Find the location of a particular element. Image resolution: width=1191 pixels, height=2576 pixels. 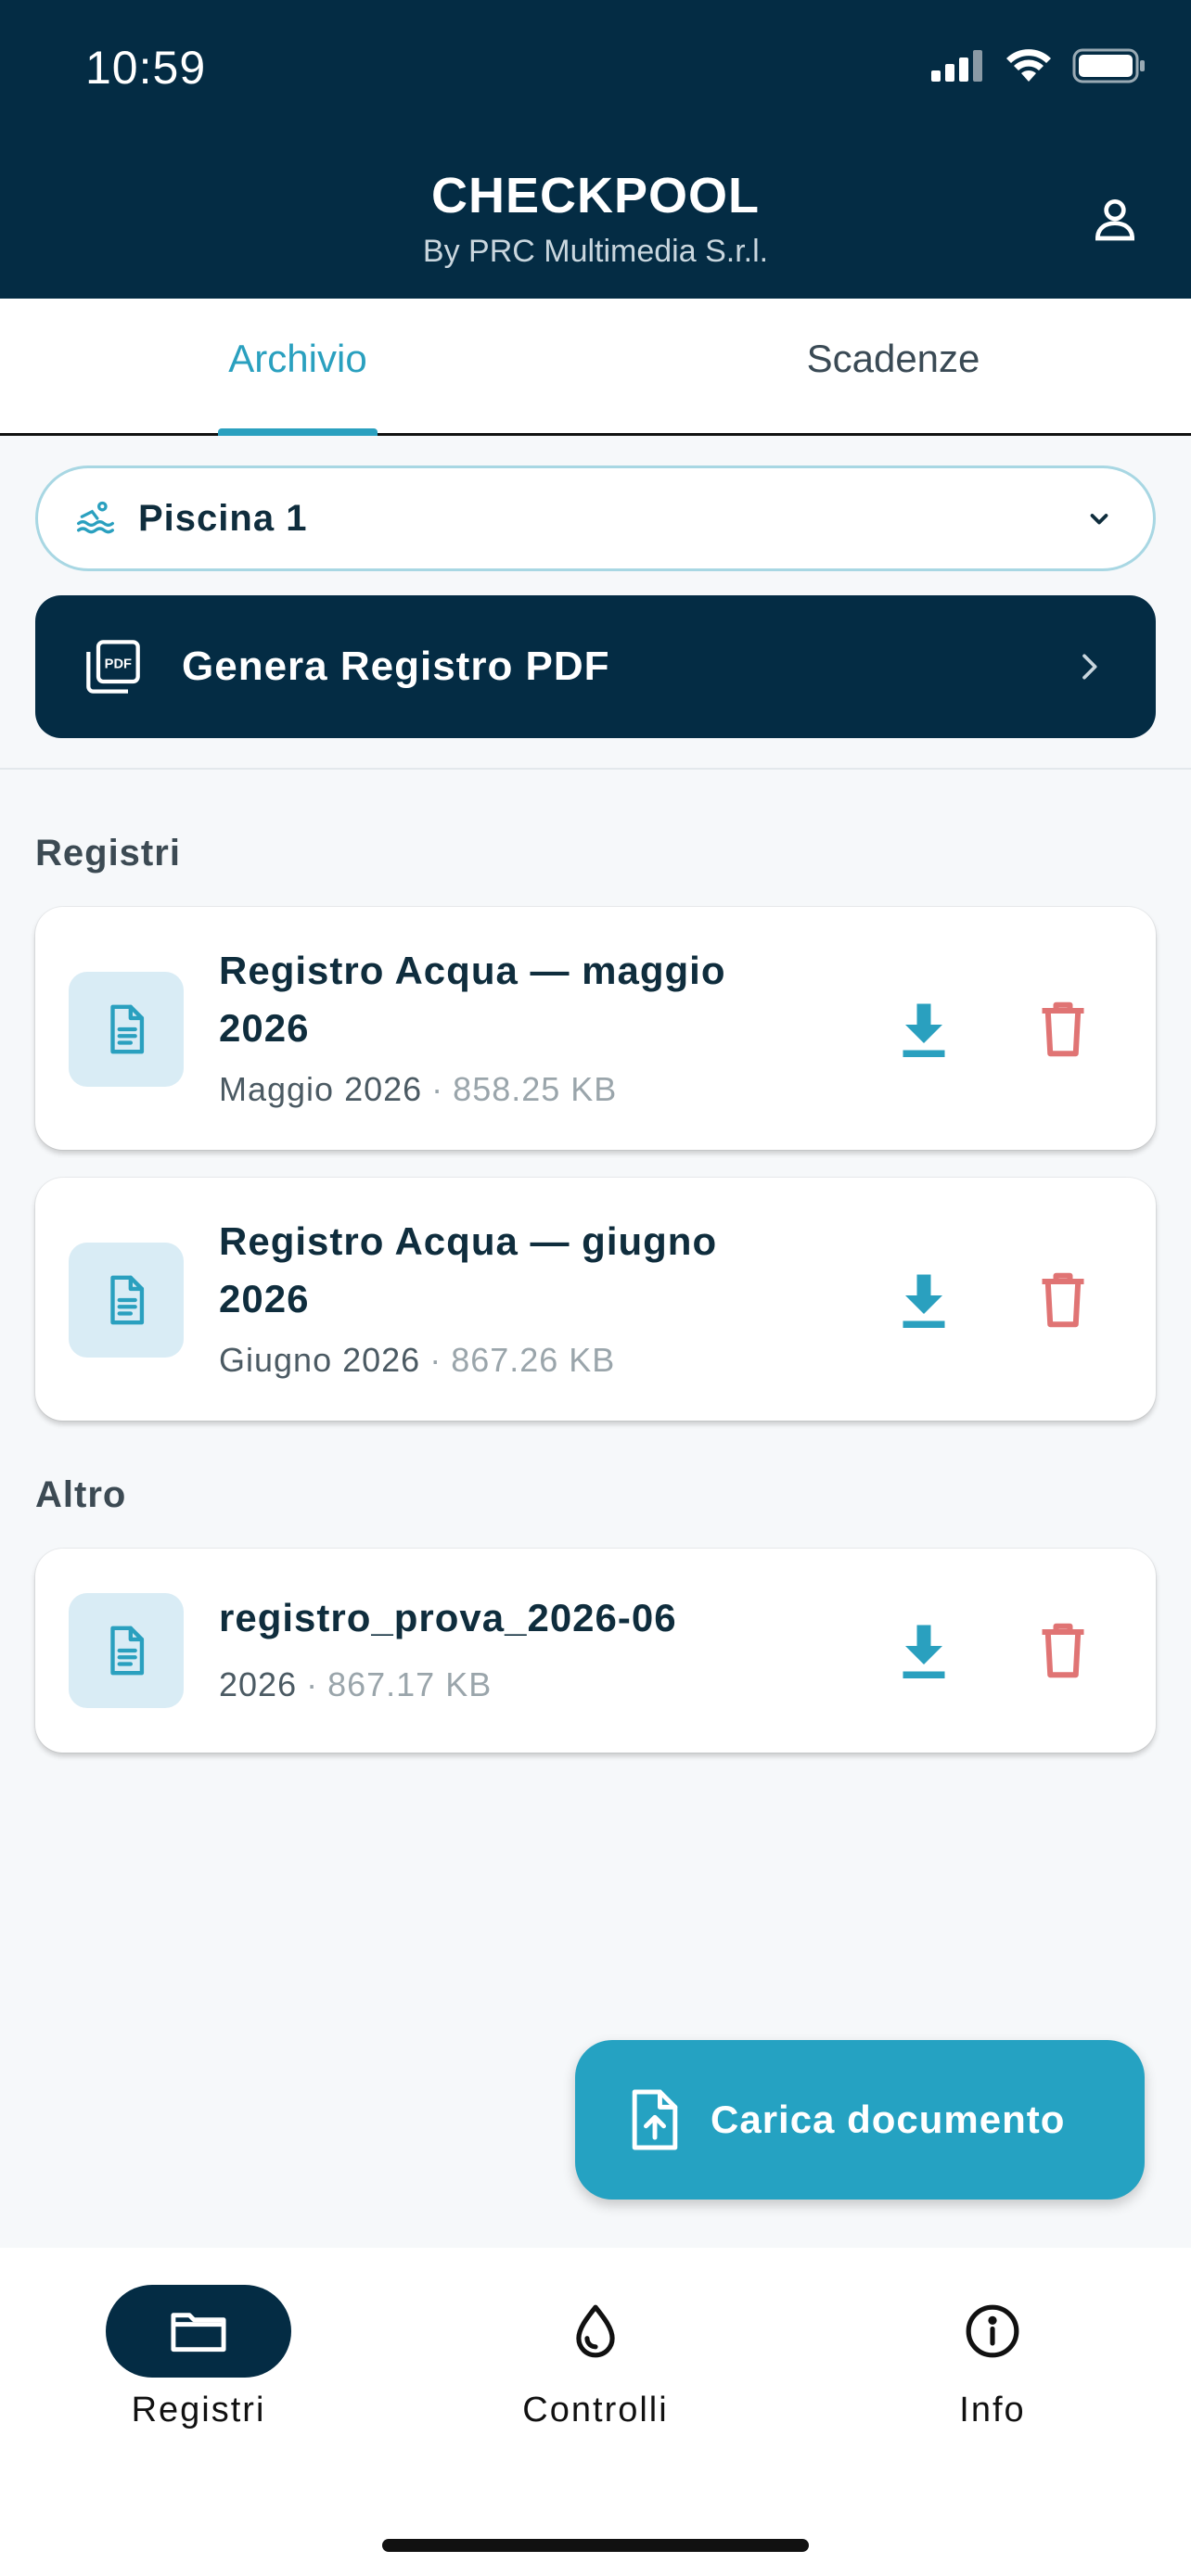

chevron-down-icon is located at coordinates (1099, 519).